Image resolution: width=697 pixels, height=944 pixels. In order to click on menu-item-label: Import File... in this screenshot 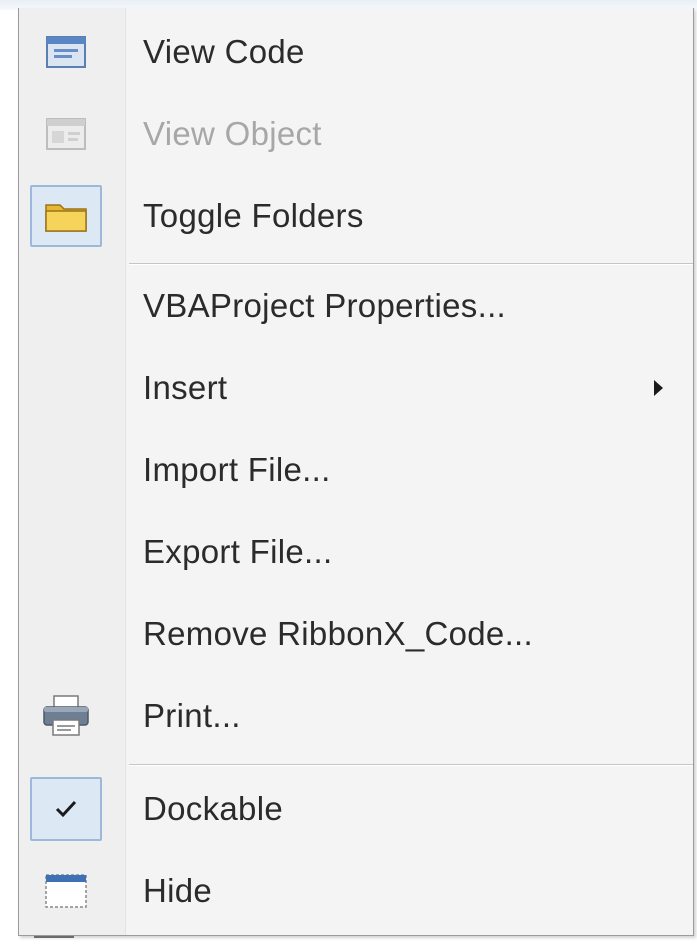, I will do `click(237, 469)`.